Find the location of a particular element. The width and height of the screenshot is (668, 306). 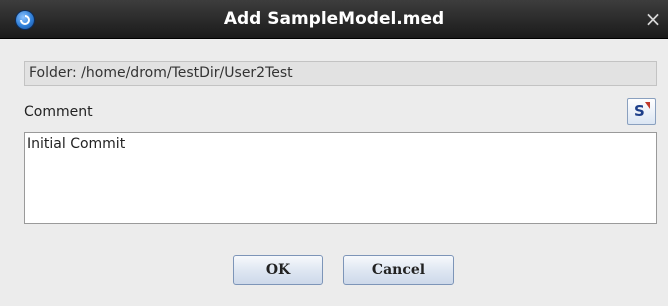

window-titlebar: Add SampleModel.med × is located at coordinates (334, 19).